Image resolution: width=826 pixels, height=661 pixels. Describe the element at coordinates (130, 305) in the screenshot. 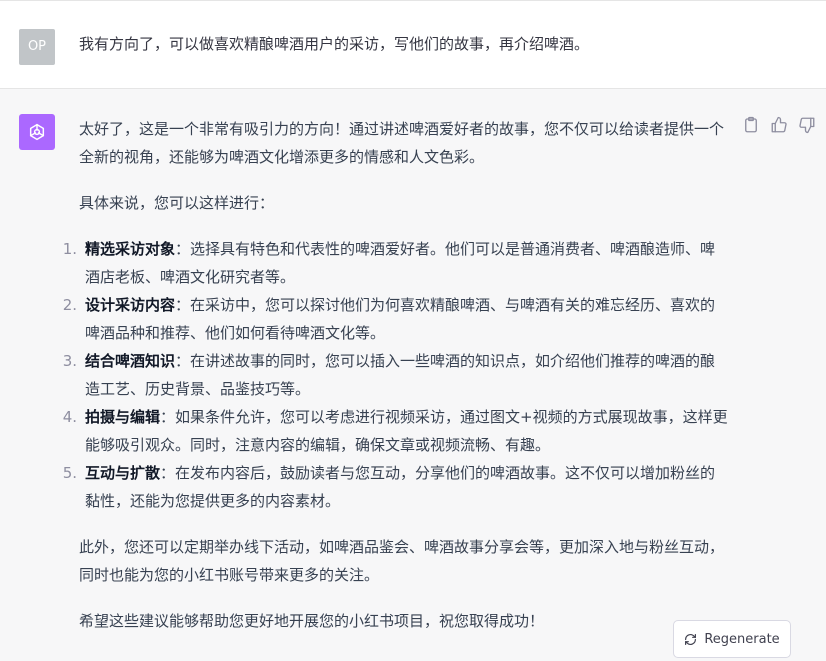

I see `list-item-title: 设计采访内容` at that location.